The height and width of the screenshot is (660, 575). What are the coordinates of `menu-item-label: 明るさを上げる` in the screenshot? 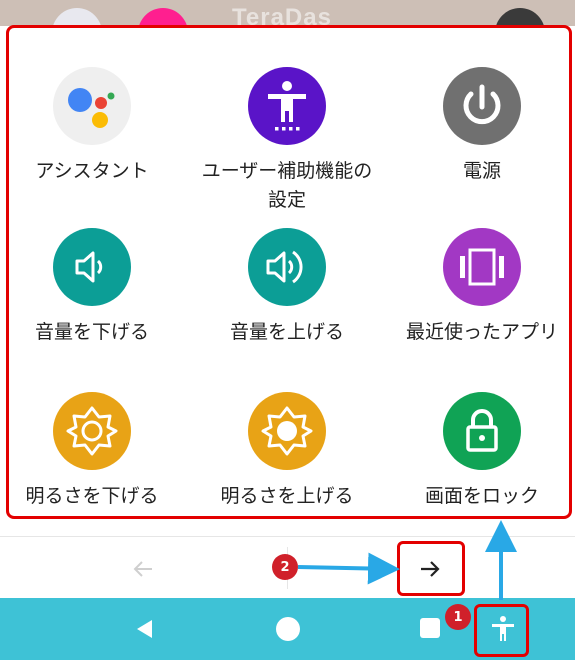 It's located at (287, 496).